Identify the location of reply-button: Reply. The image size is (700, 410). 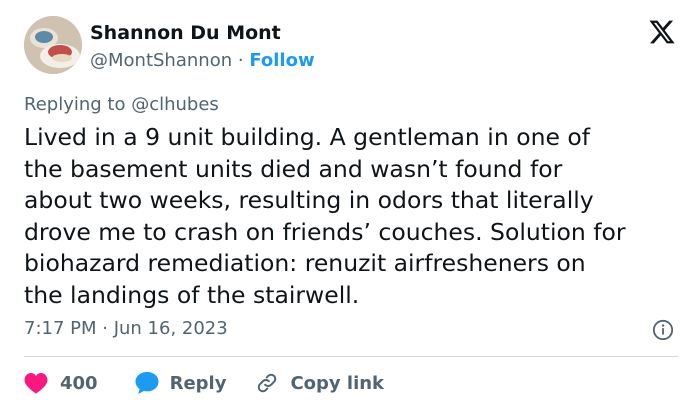
(180, 383).